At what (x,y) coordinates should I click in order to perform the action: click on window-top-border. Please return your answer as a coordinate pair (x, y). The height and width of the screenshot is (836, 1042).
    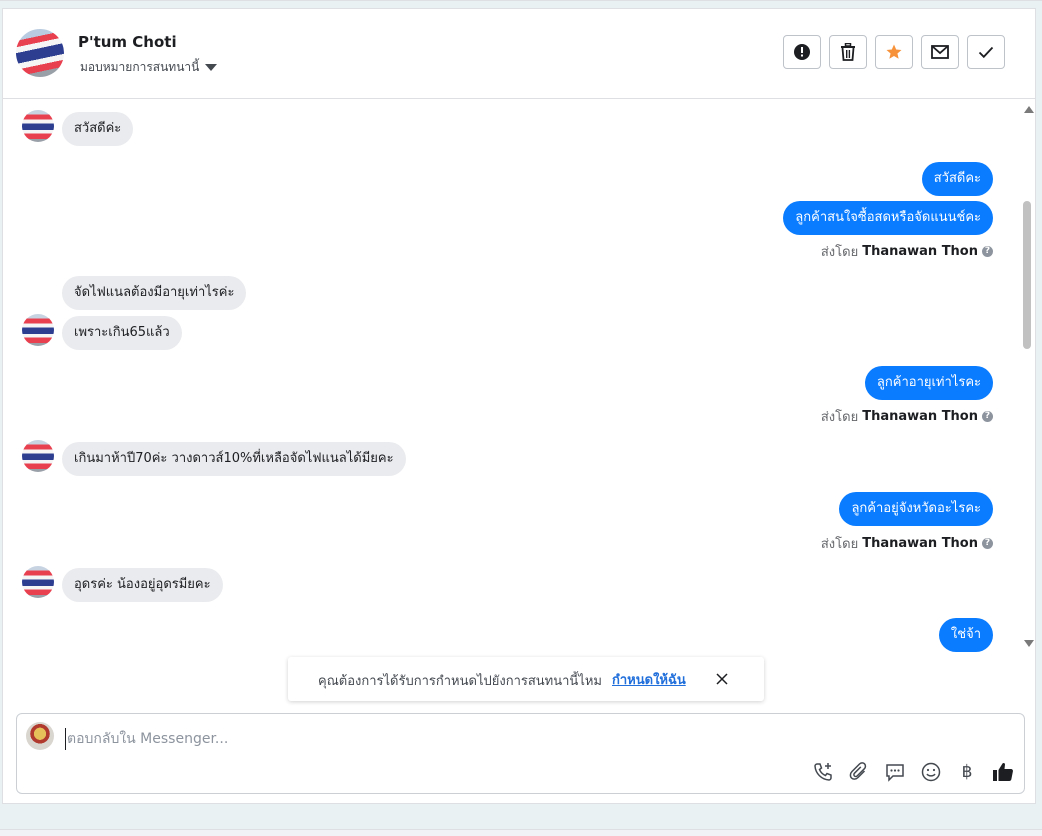
    Looking at the image, I should click on (521, 0).